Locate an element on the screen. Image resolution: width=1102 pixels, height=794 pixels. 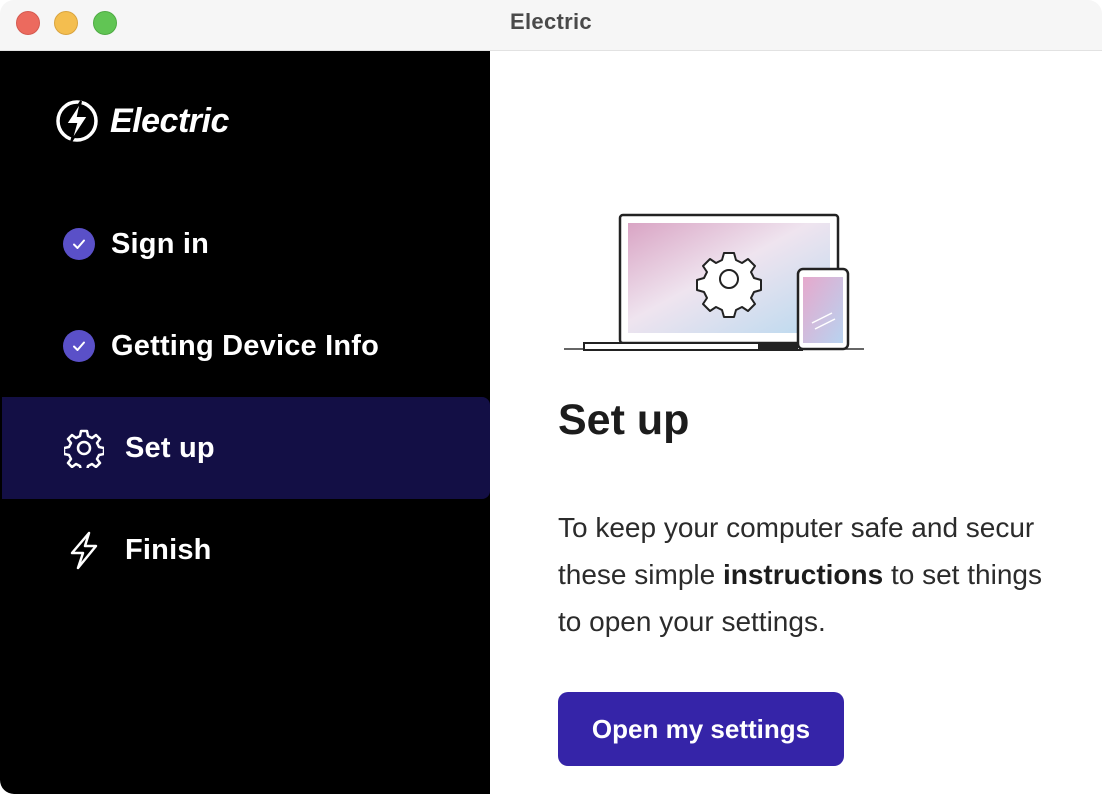
page-heading: Set up is located at coordinates (624, 420).